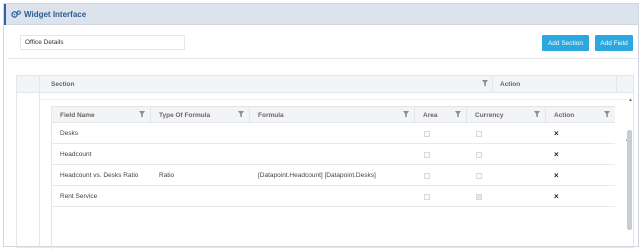 Image resolution: width=642 pixels, height=250 pixels. What do you see at coordinates (271, 115) in the screenshot?
I see `column-header-label: Formula` at bounding box center [271, 115].